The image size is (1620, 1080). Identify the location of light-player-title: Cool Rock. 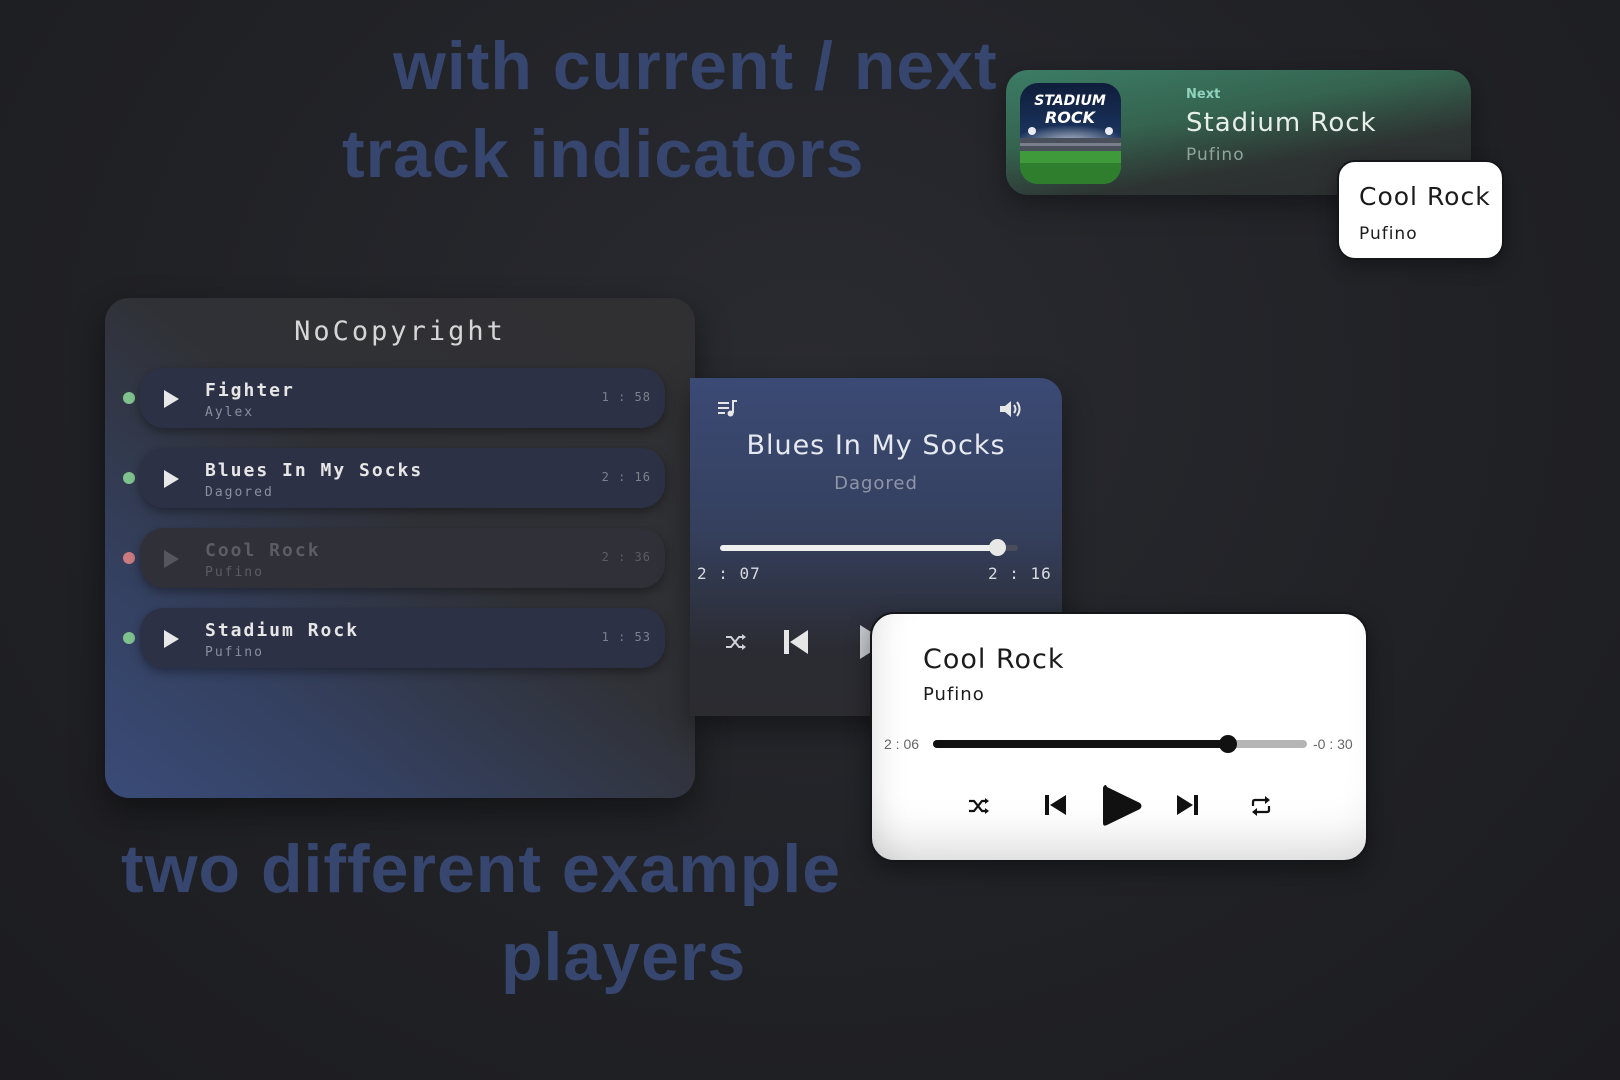
(994, 659).